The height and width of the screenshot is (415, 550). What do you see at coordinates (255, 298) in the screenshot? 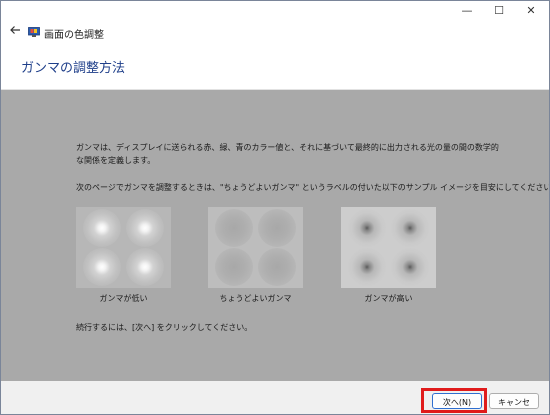
I see `sample-label-good: ちょうどよいガンマ` at bounding box center [255, 298].